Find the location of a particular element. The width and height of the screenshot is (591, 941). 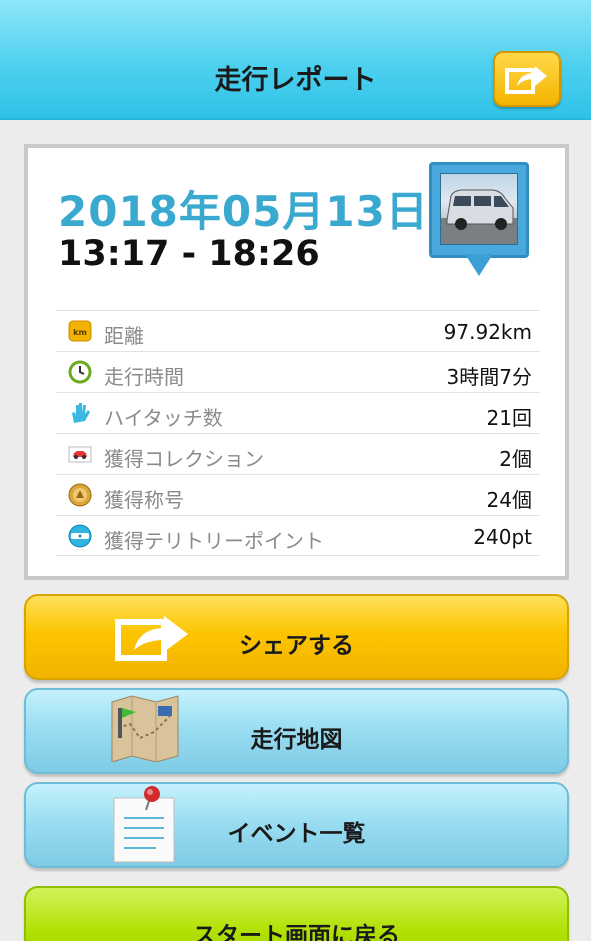

km-icon: km is located at coordinates (80, 331).